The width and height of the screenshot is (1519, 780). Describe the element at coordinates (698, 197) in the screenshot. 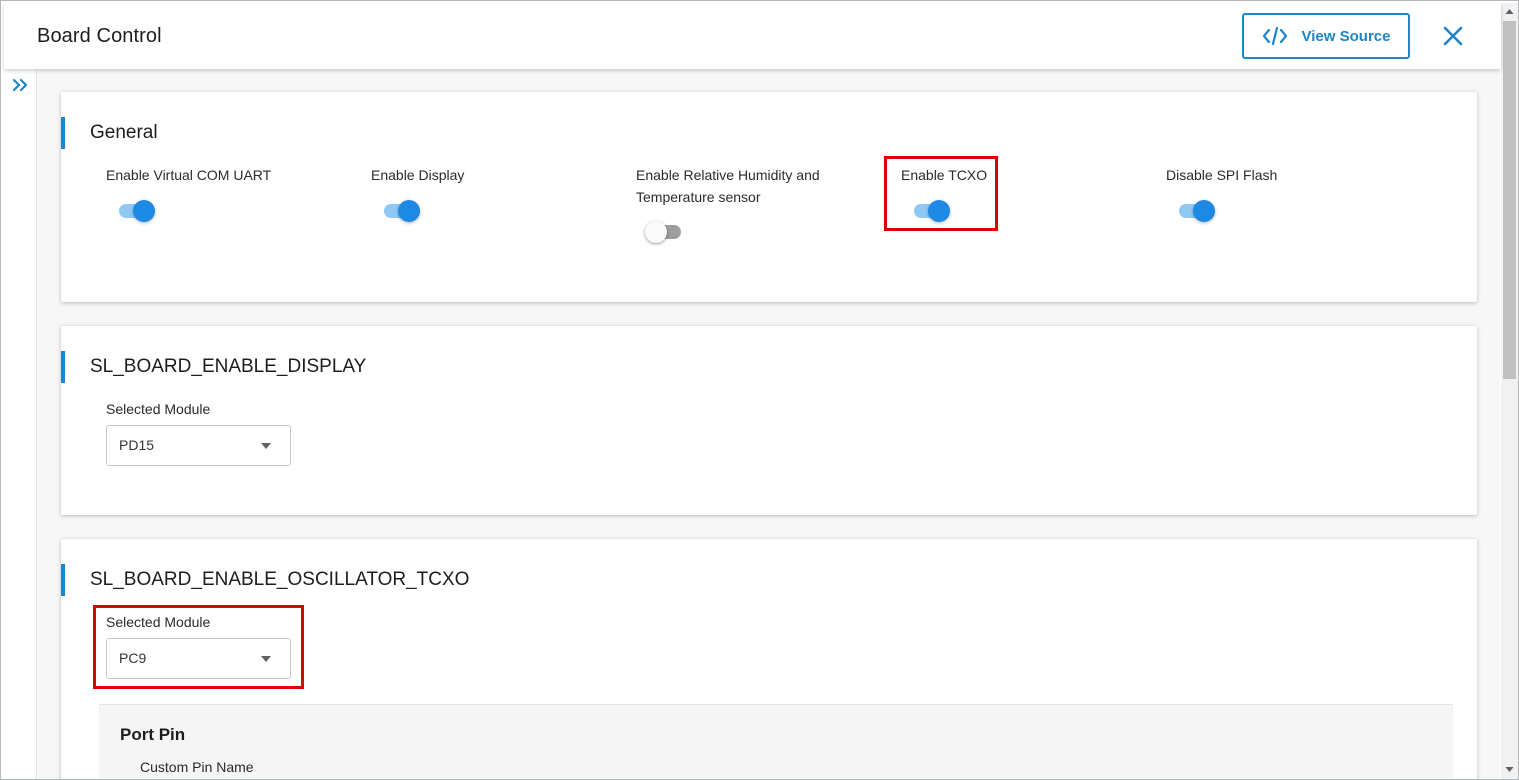

I see `toggle-label-humidity-line2: Temperature sensor` at that location.